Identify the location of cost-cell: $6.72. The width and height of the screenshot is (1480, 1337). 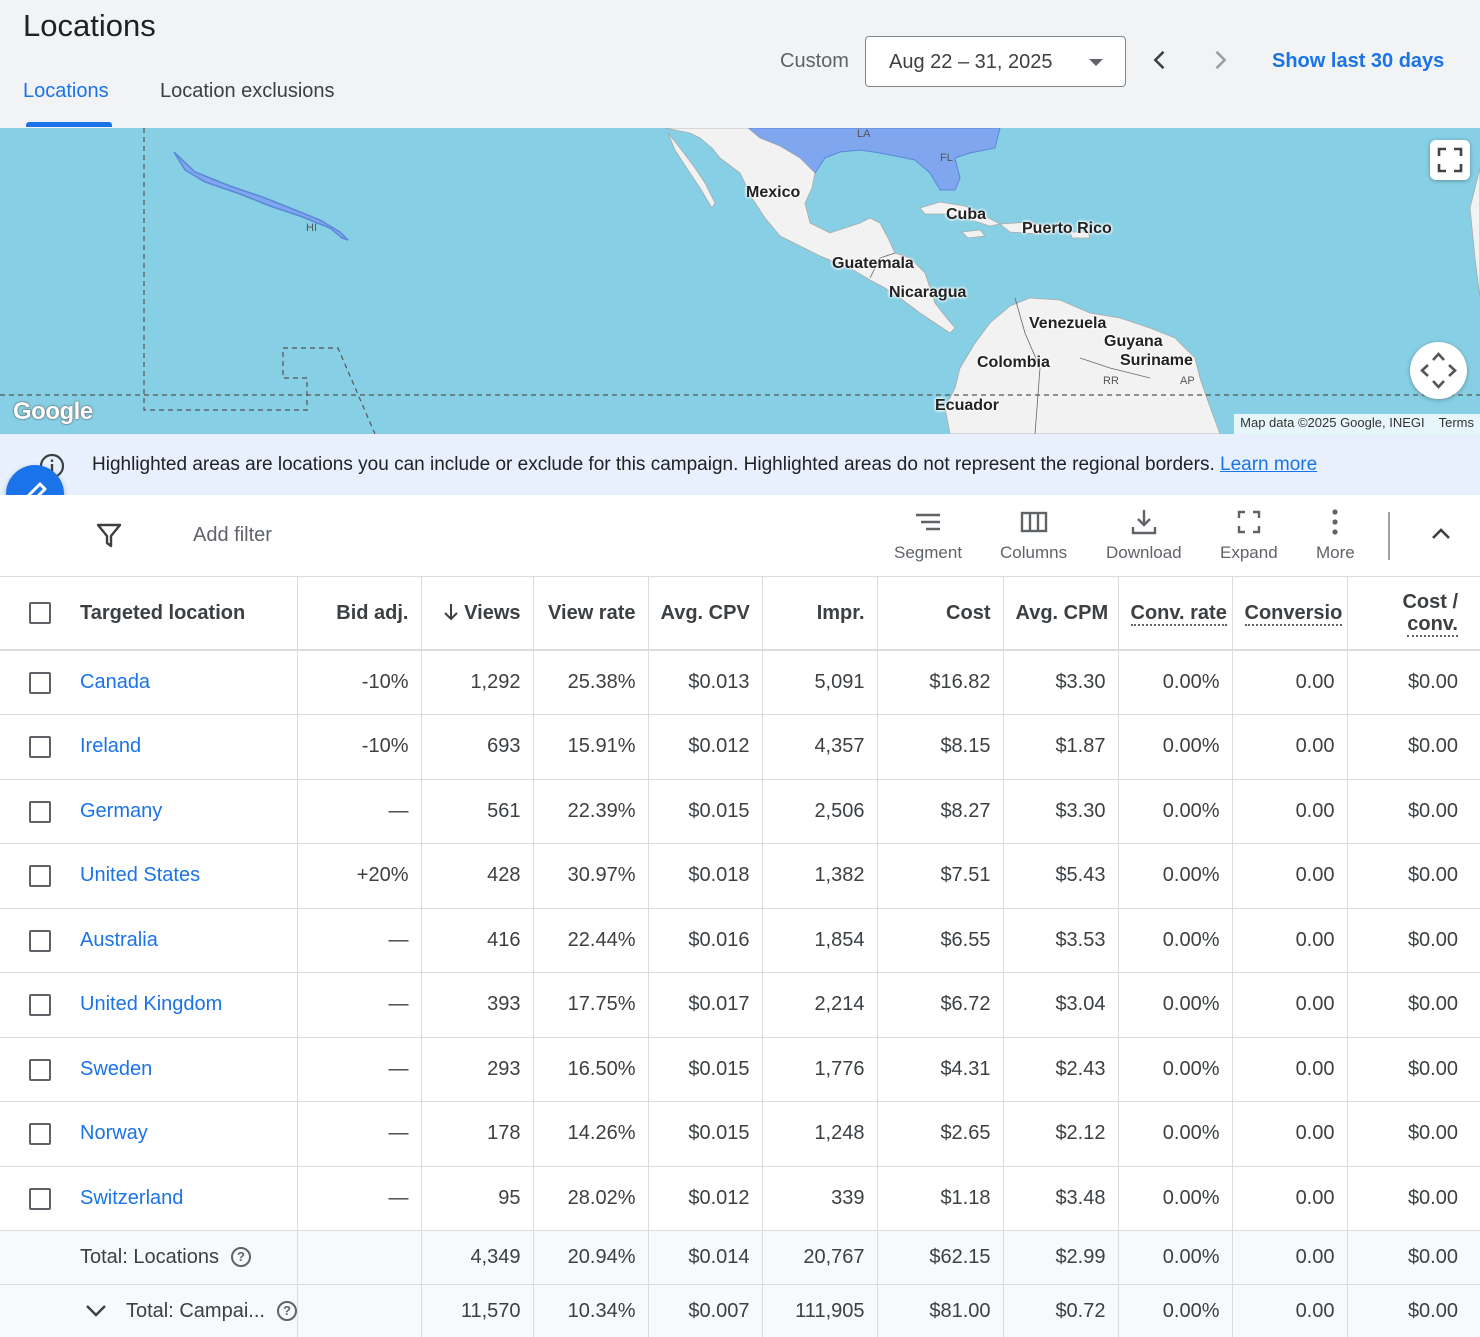
(940, 1005).